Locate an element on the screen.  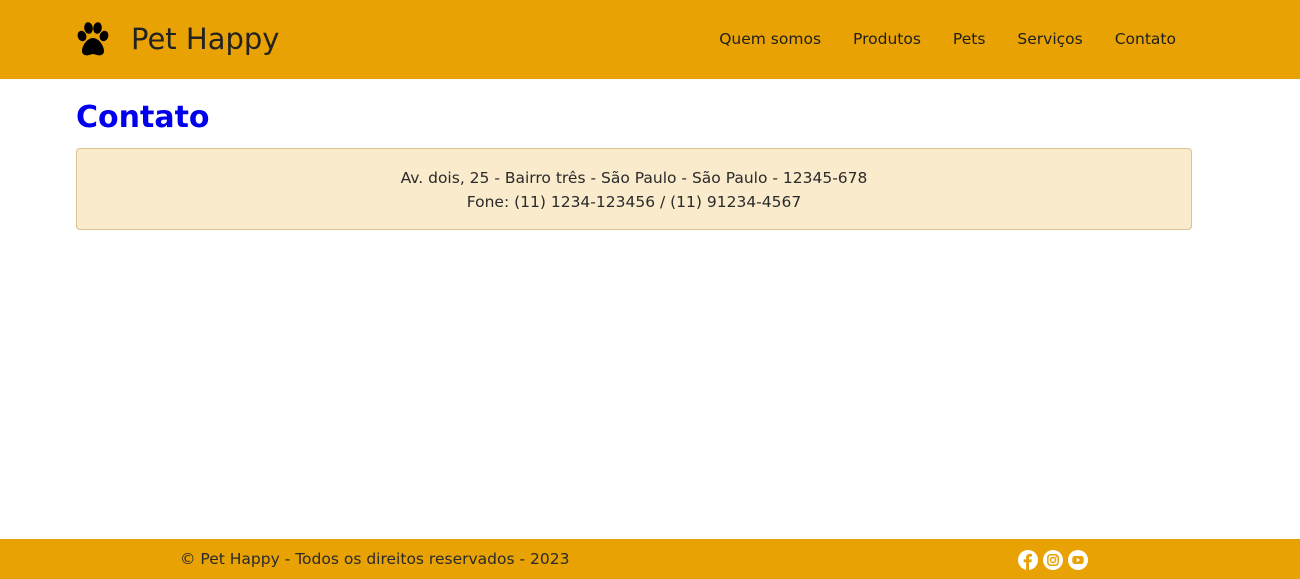
page-title: Contato is located at coordinates (143, 117).